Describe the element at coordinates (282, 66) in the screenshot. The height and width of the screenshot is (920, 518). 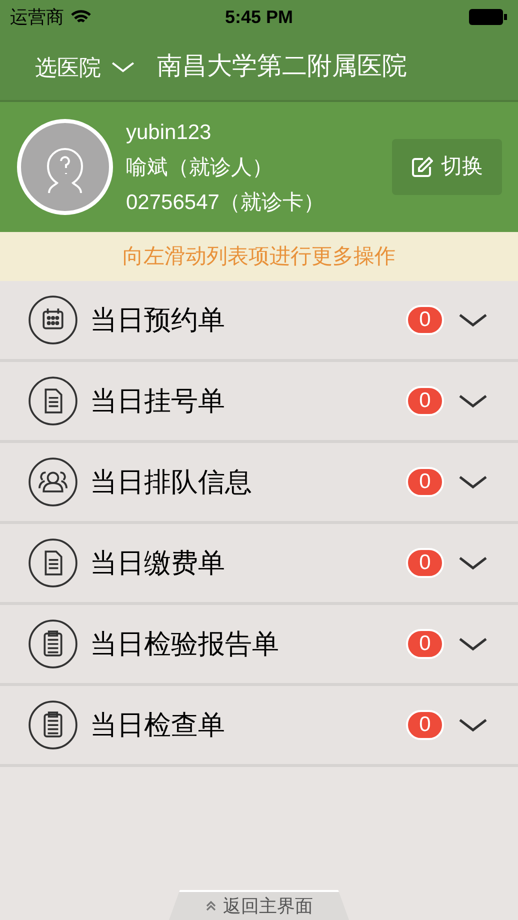
I see `hospital-title: 南昌大学第二附属医院` at that location.